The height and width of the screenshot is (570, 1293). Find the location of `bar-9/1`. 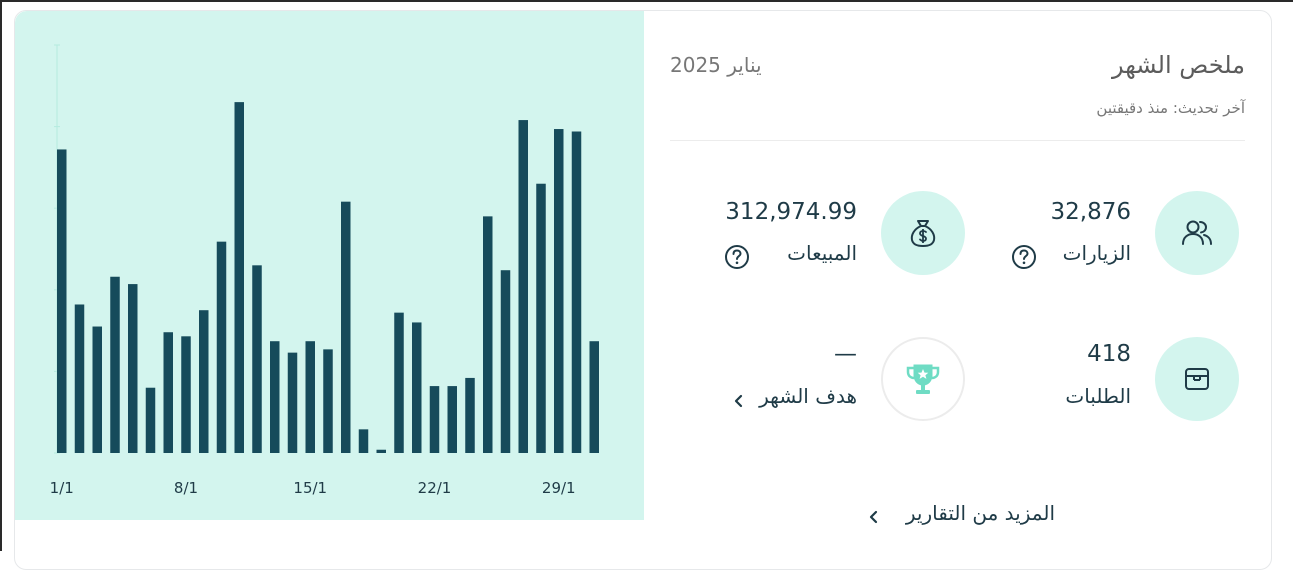

bar-9/1 is located at coordinates (204, 381).